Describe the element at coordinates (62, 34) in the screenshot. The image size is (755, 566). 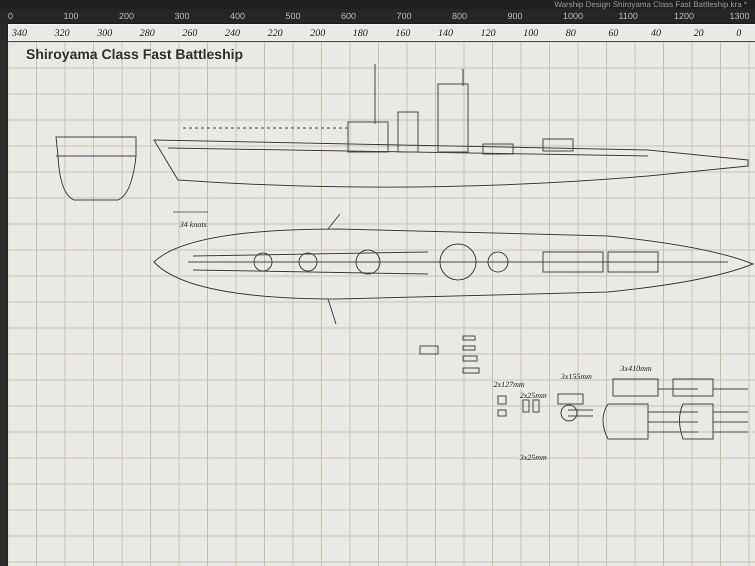
I see `scale-mark: 320` at that location.